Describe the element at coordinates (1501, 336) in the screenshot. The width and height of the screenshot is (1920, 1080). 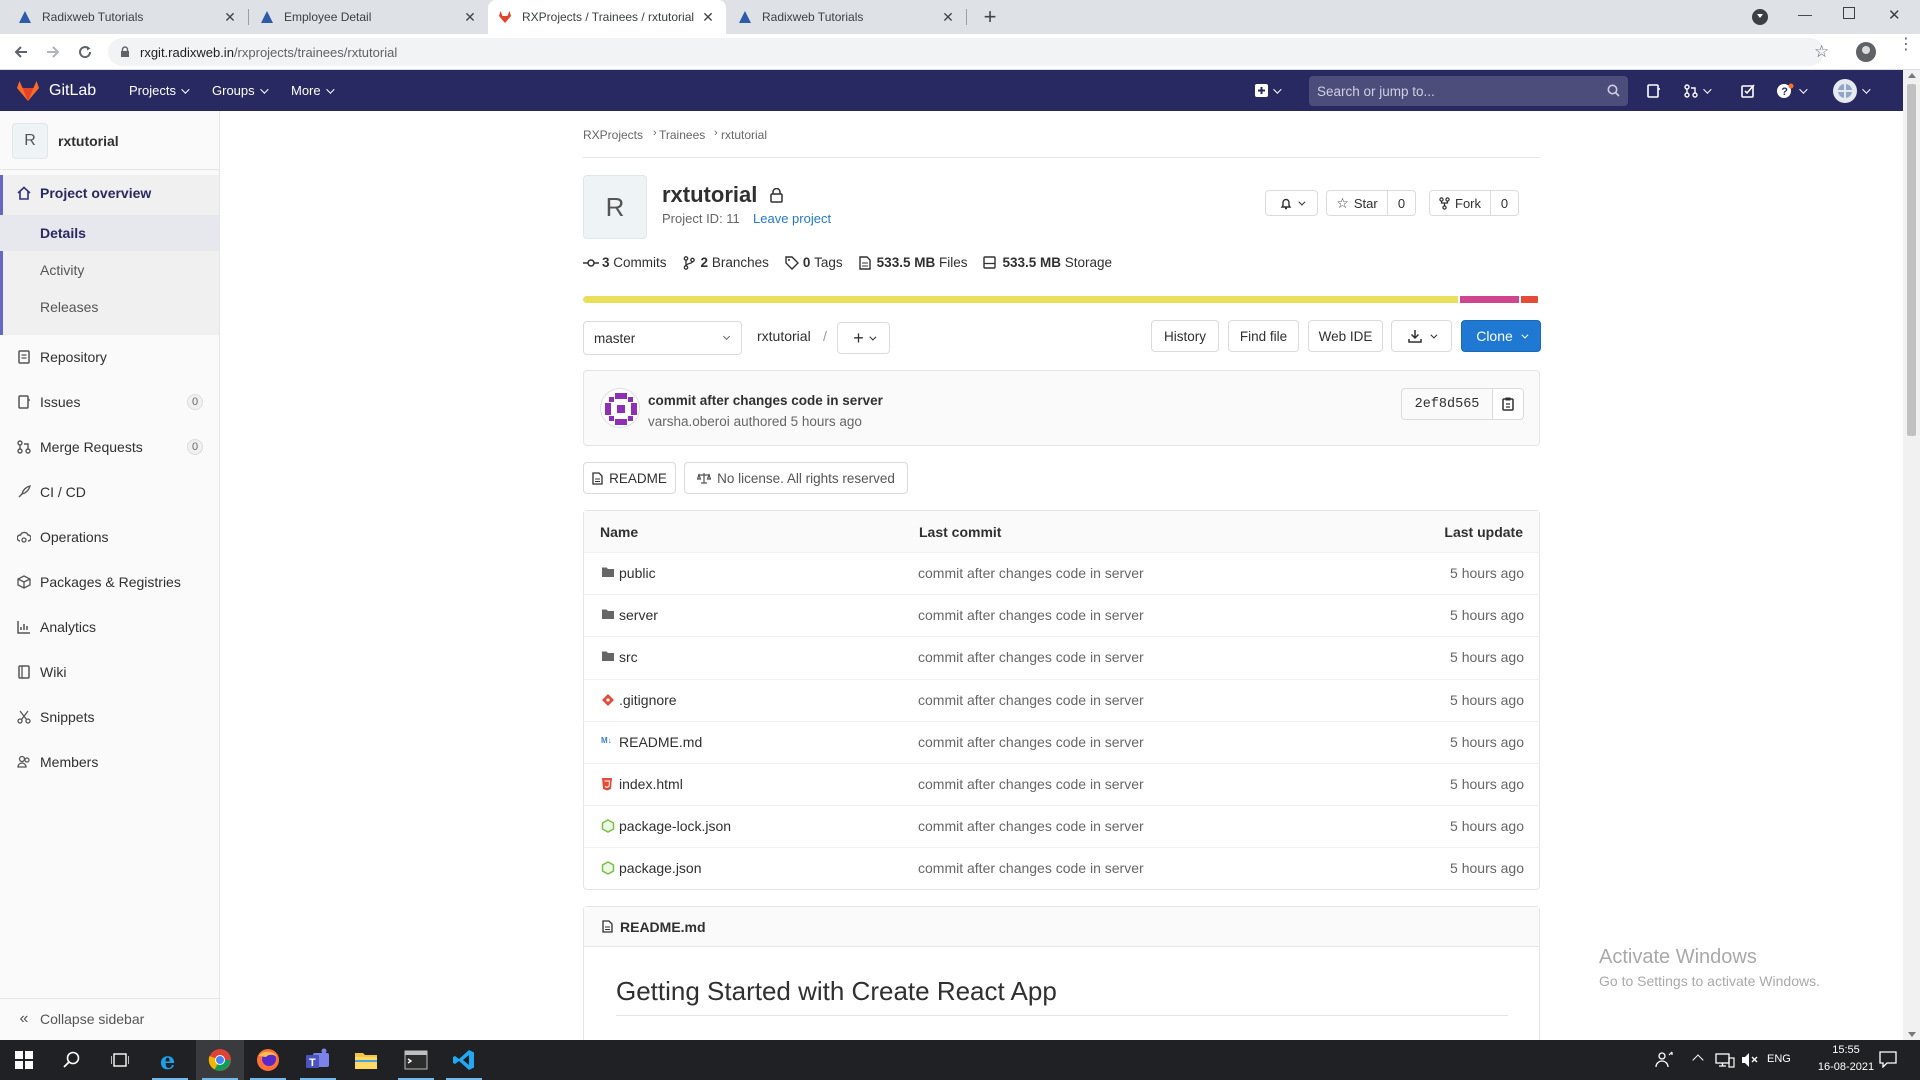
I see `clone-dropdown-button: Clone` at that location.